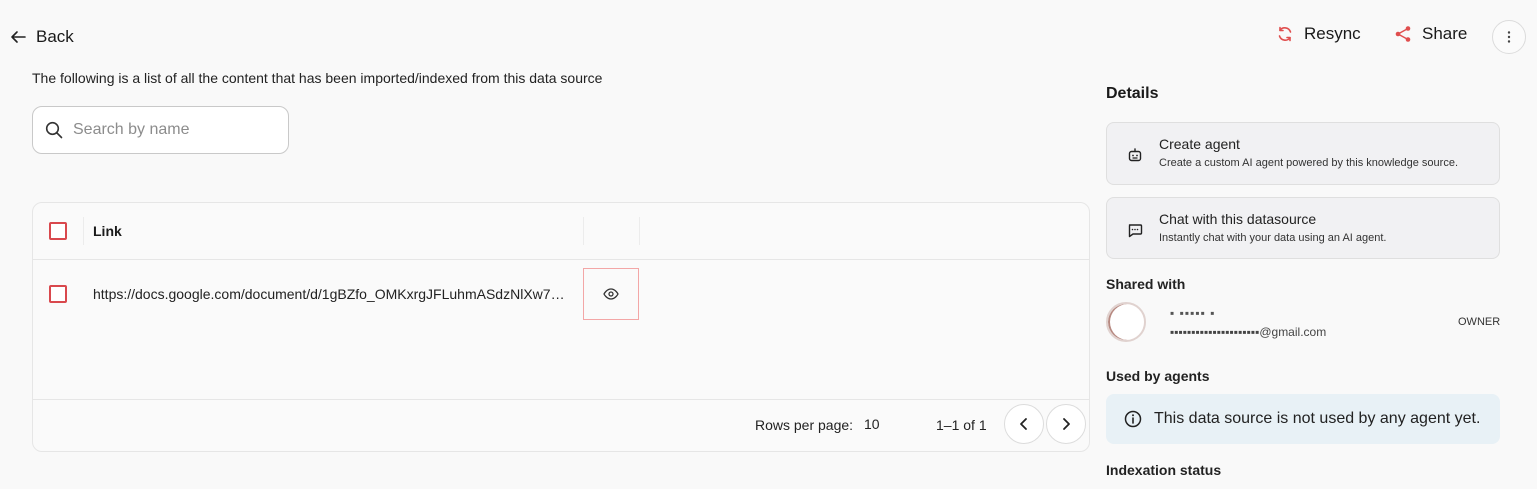 The image size is (1537, 489). I want to click on indexation-status-title: Indexation status, so click(1164, 470).